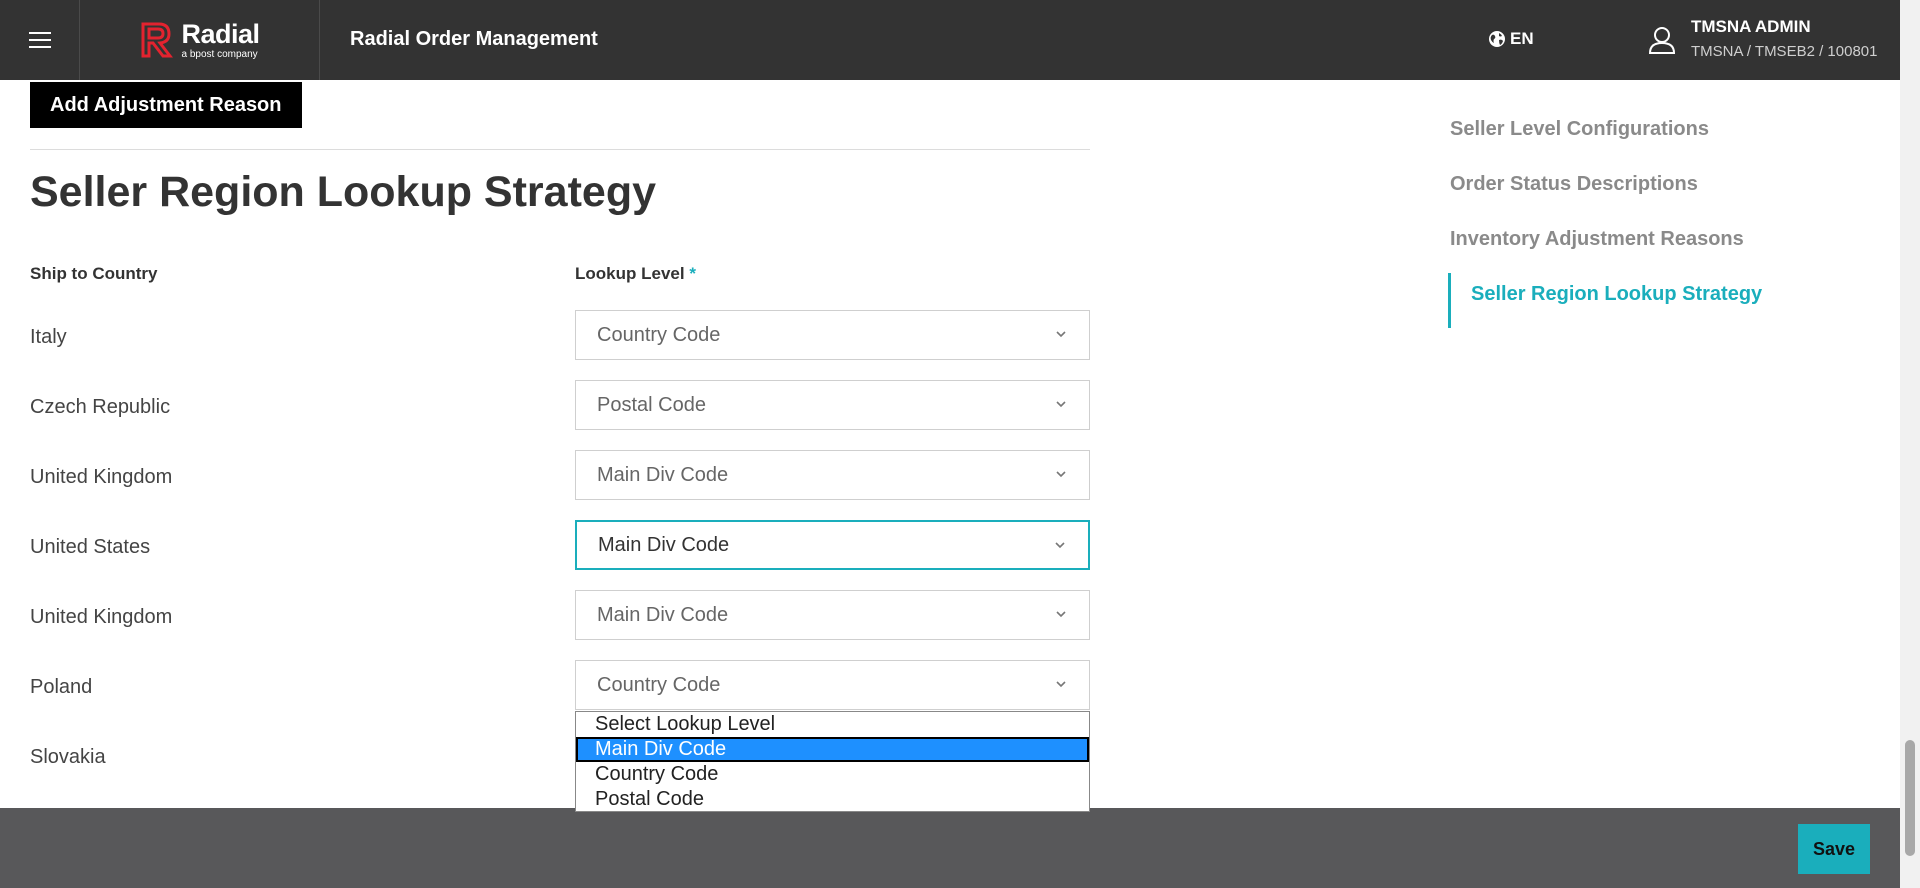 Image resolution: width=1920 pixels, height=888 pixels. I want to click on language-label: EN, so click(1522, 38).